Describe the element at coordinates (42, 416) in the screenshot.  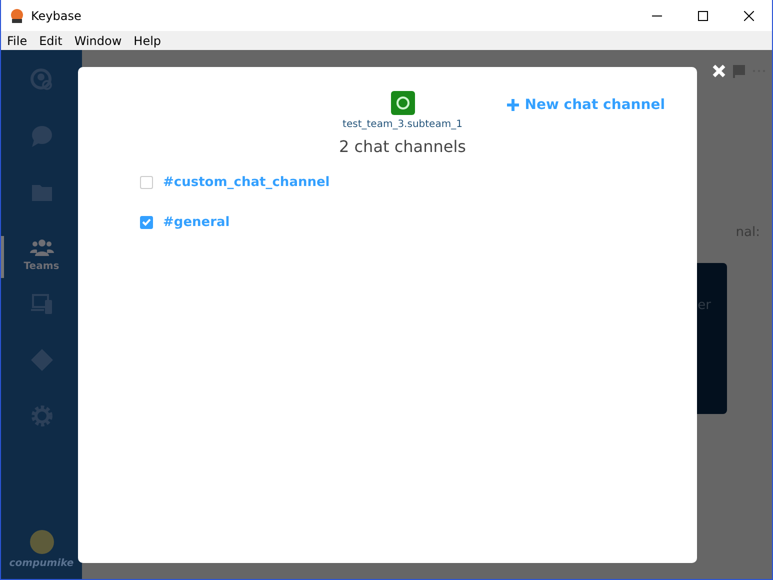
I see `settings-icon` at that location.